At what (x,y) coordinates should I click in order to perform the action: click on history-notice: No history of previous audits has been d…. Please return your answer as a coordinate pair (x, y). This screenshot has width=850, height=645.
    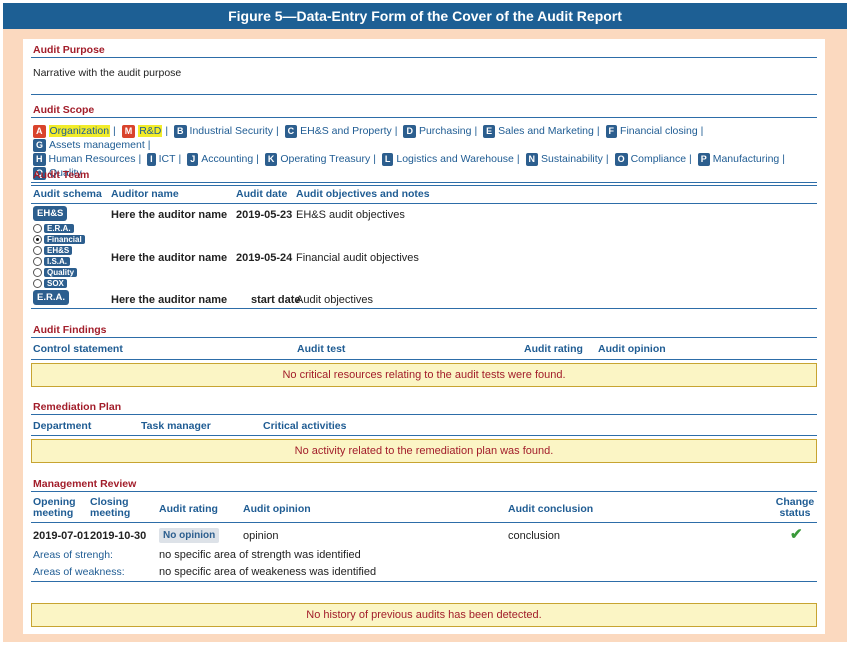
    Looking at the image, I should click on (424, 615).